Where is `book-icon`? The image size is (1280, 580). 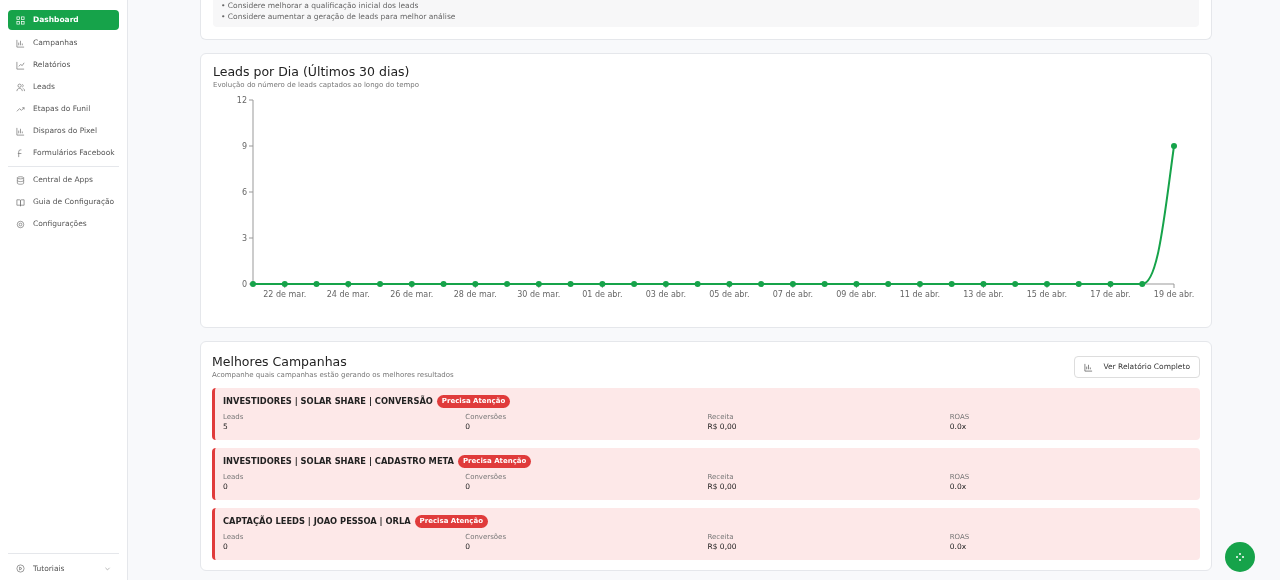
book-icon is located at coordinates (20, 202).